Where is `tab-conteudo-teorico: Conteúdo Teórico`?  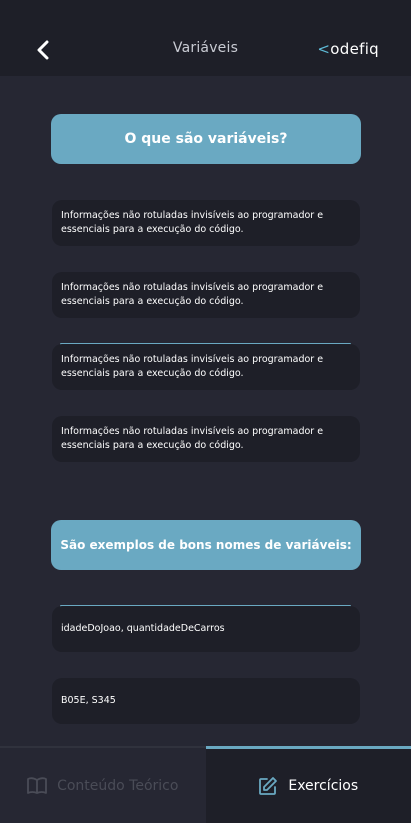 tab-conteudo-teorico: Conteúdo Teórico is located at coordinates (103, 784).